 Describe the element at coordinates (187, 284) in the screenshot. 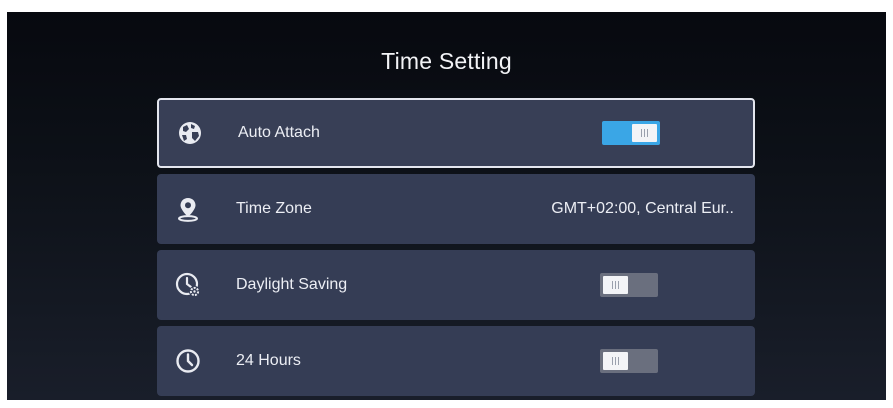

I see `clock-gear-icon` at that location.